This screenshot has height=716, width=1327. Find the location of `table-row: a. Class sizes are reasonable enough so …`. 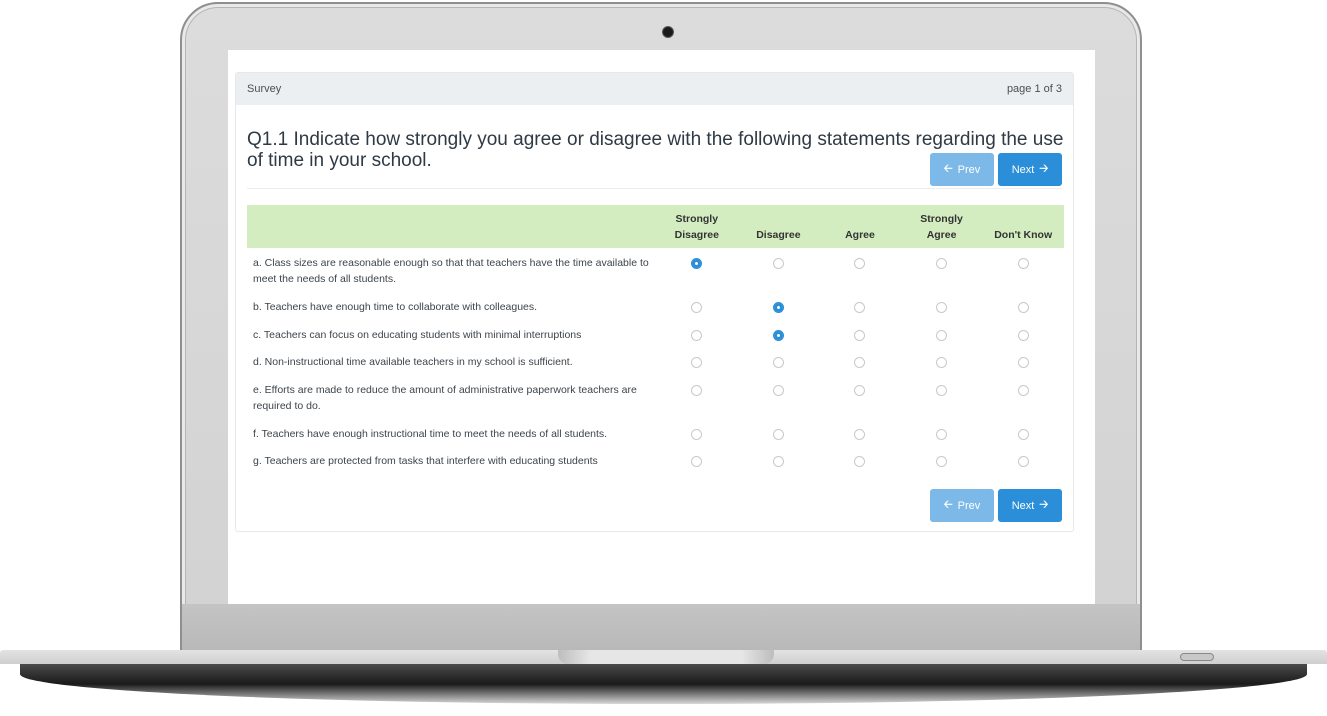

table-row: a. Class sizes are reasonable enough so … is located at coordinates (655, 270).